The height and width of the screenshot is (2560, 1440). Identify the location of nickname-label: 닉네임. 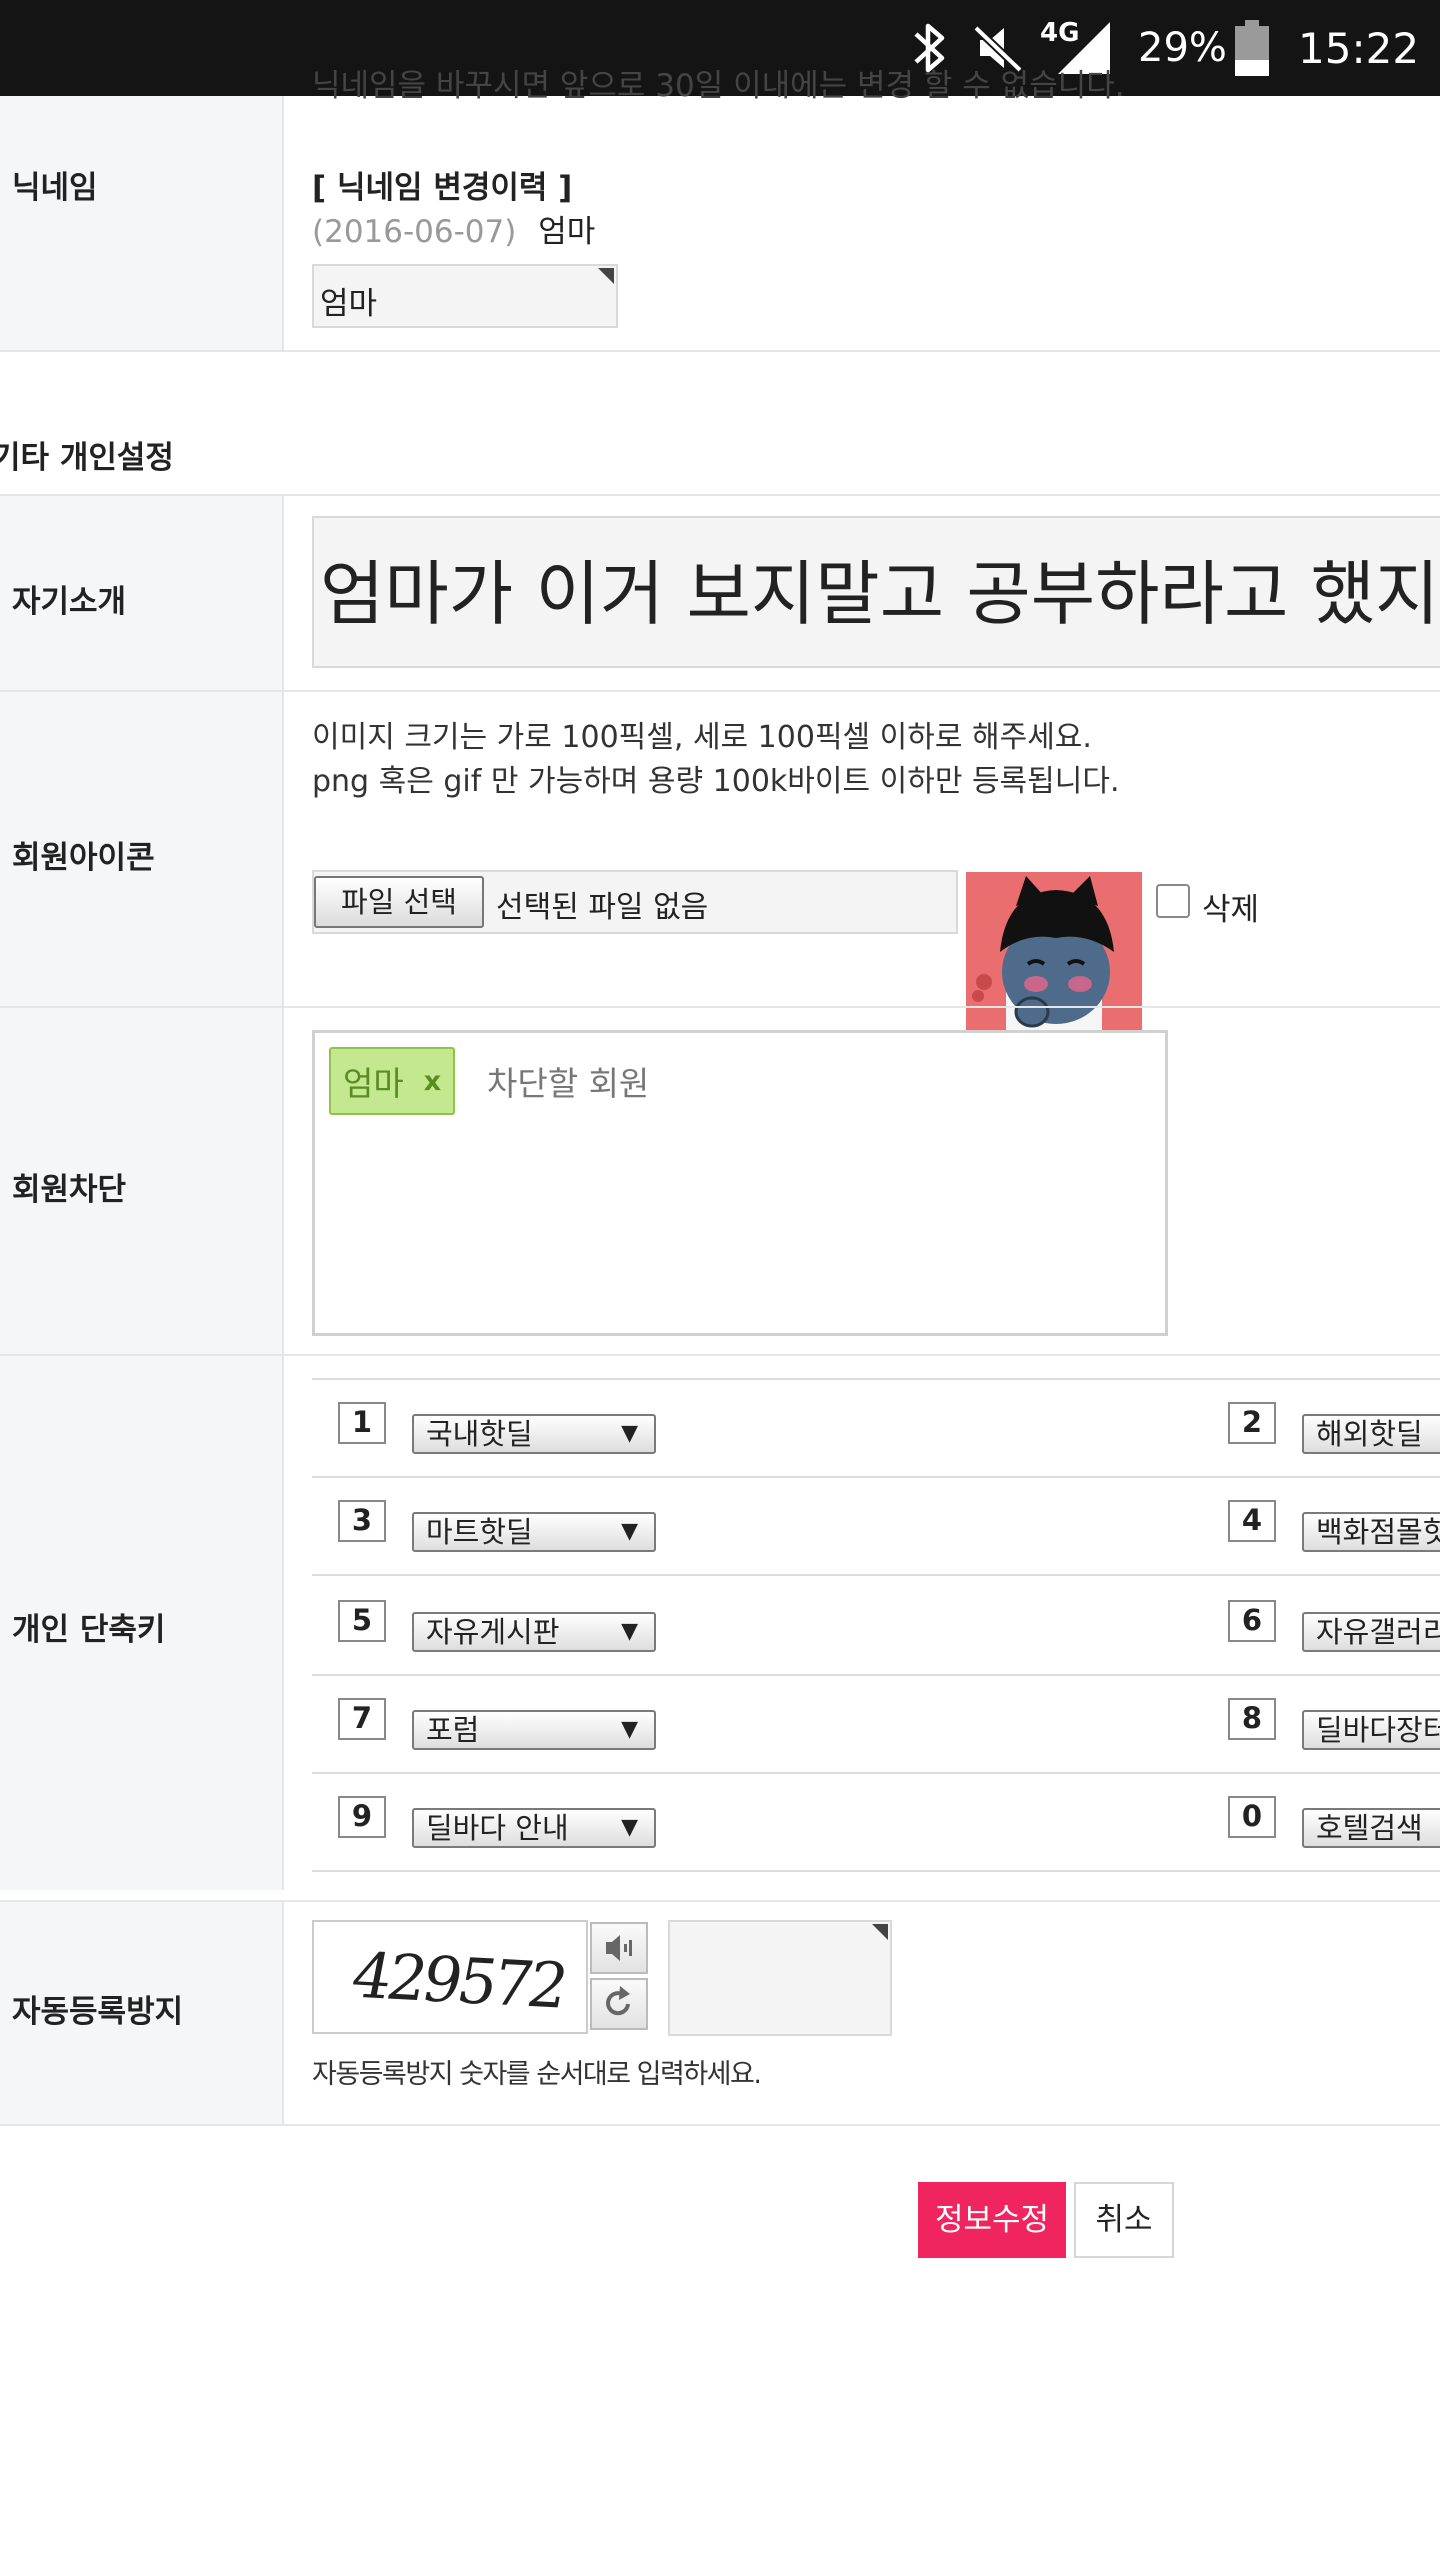
(55, 188).